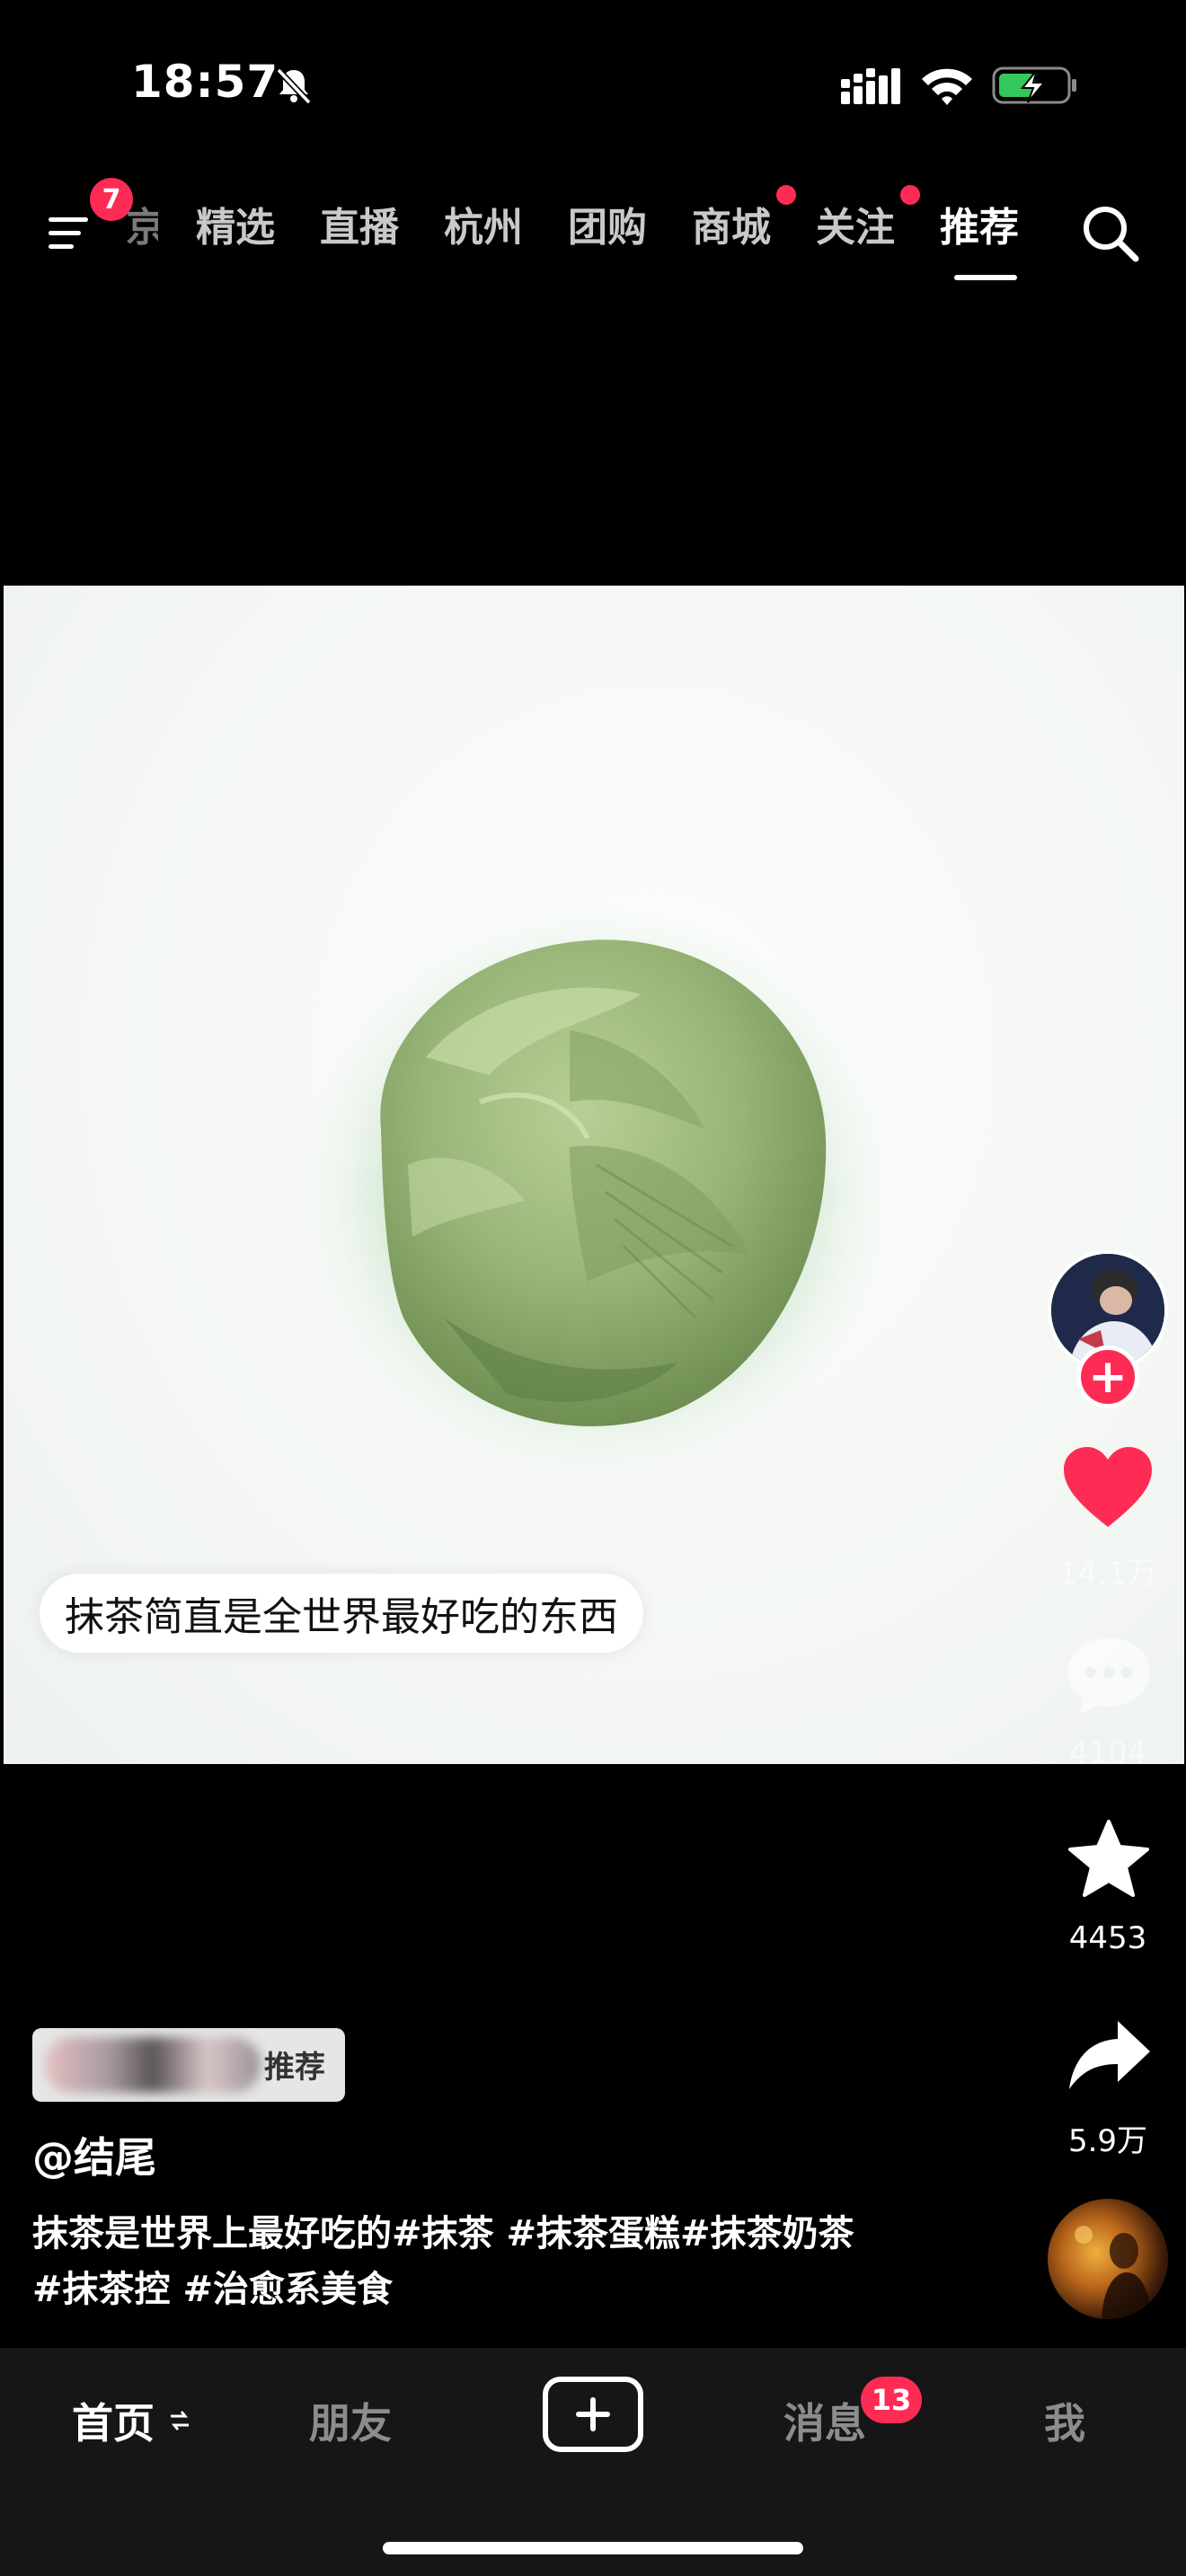 The height and width of the screenshot is (2576, 1186). Describe the element at coordinates (593, 85) in the screenshot. I see `status-bar: 18:57` at that location.